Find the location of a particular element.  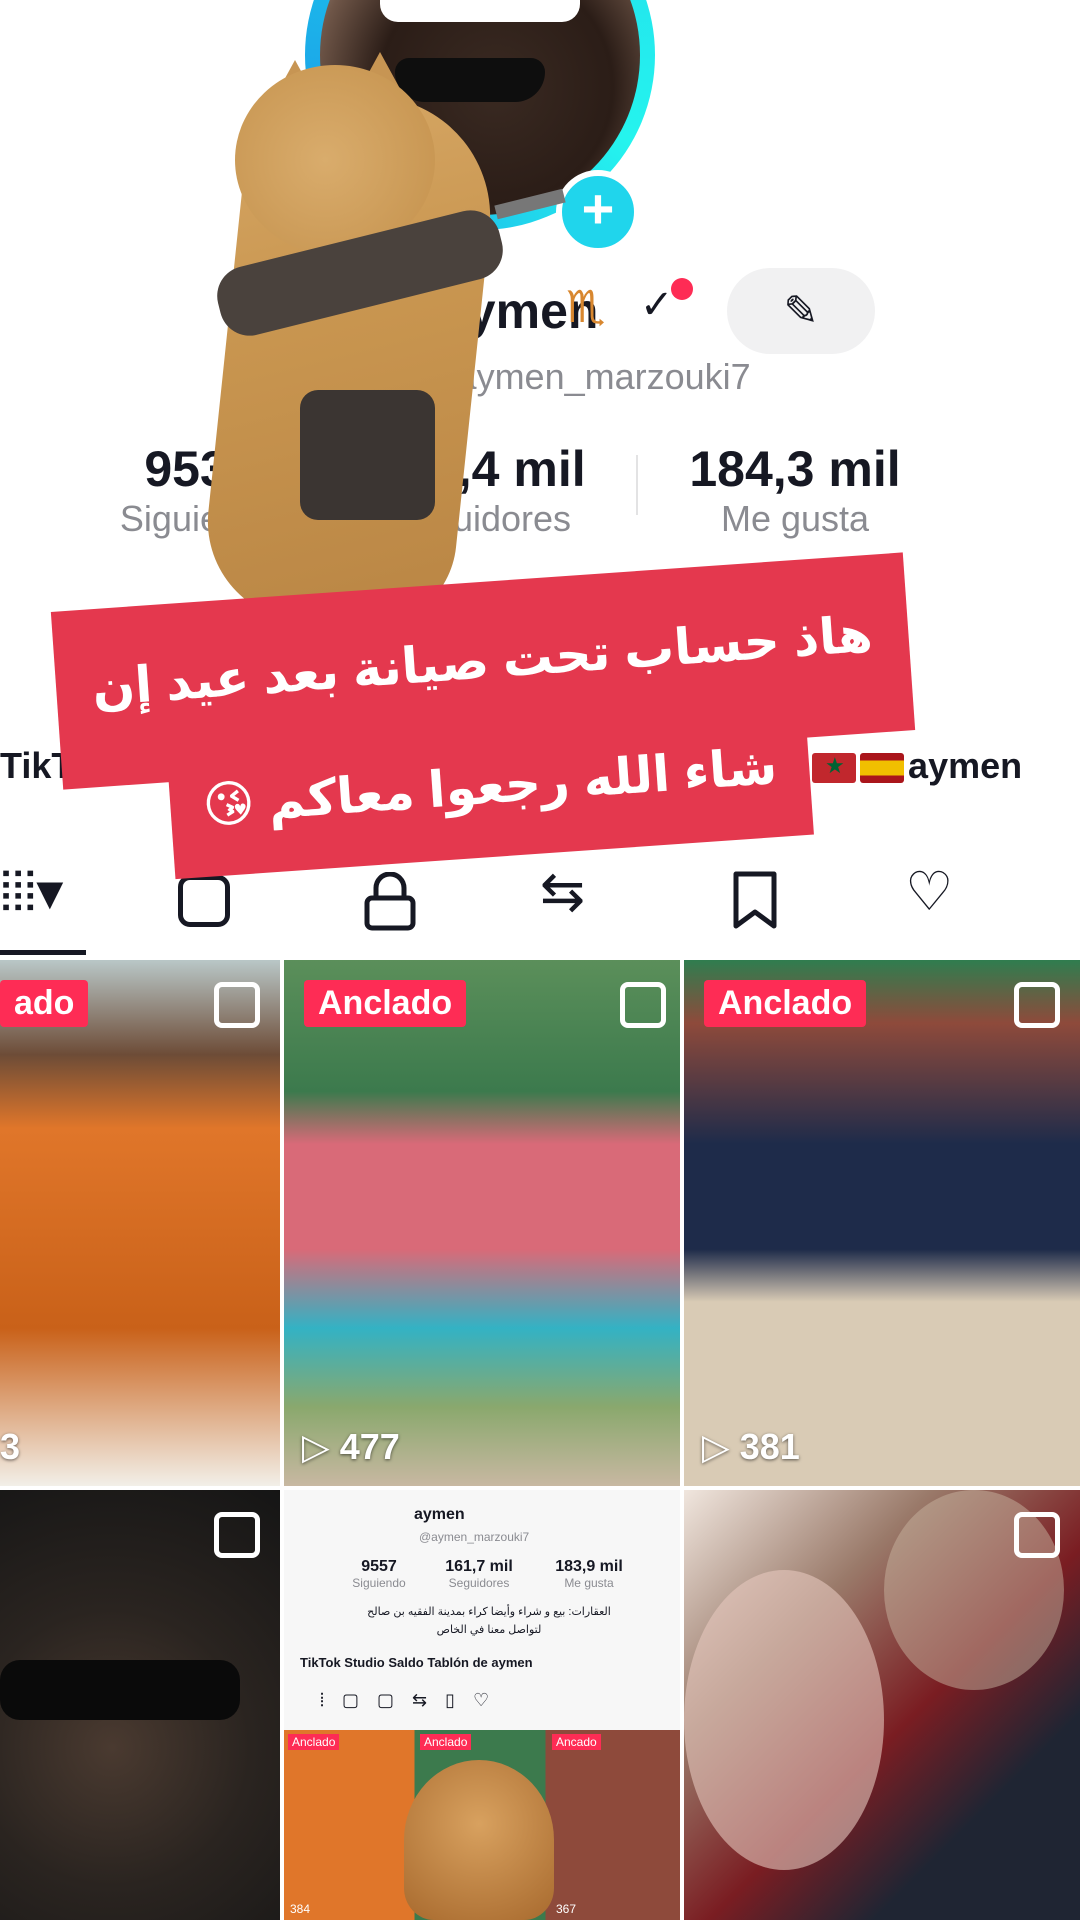

pencil-icon: ✎ is located at coordinates (801, 310).